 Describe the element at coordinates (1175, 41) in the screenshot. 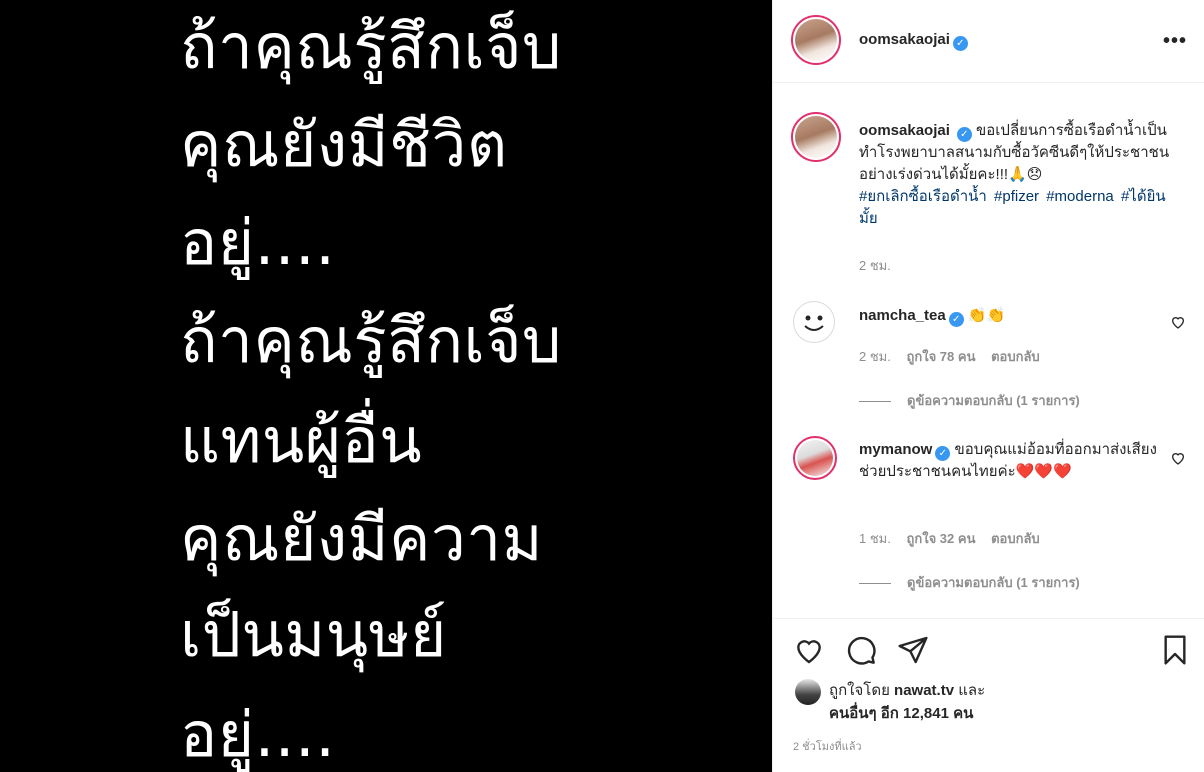

I see `more-options-icon: •••` at that location.